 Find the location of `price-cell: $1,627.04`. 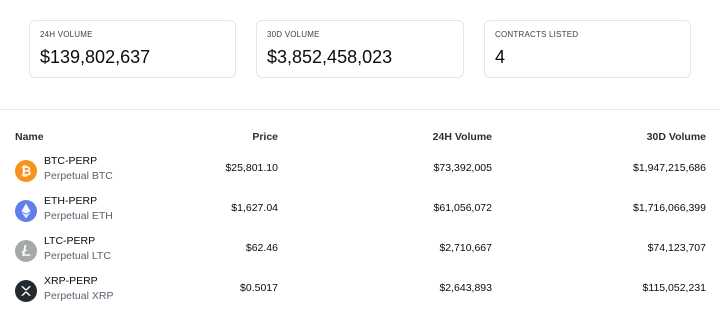

price-cell: $1,627.04 is located at coordinates (254, 208).